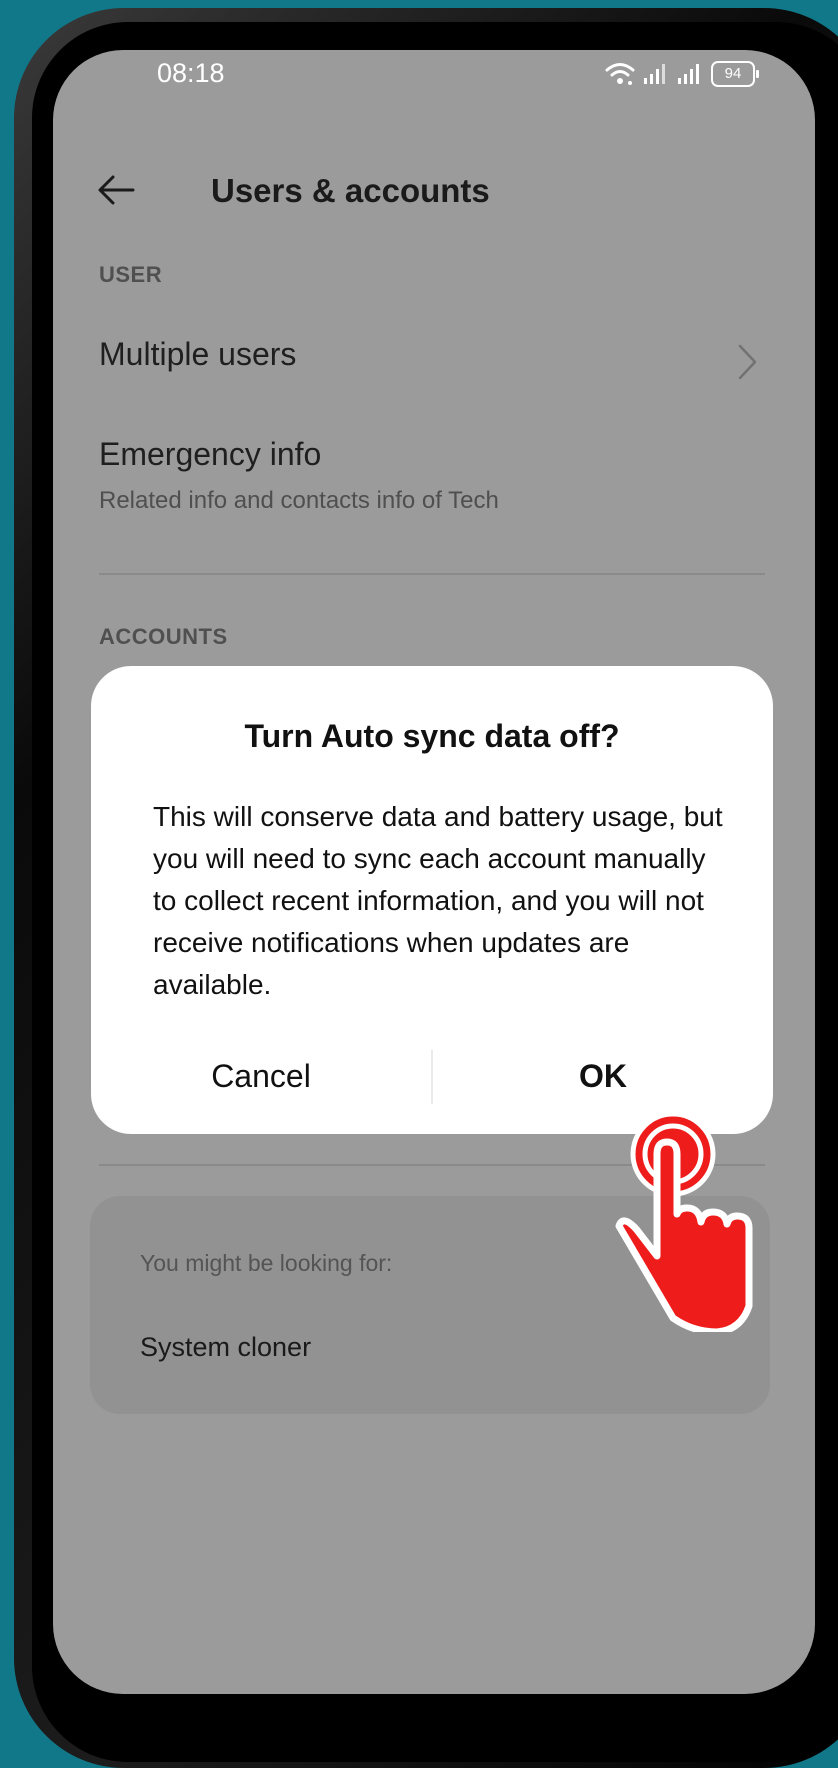 The image size is (838, 1768). I want to click on item-subtitle: Related info and contacts info of Tech, so click(299, 500).